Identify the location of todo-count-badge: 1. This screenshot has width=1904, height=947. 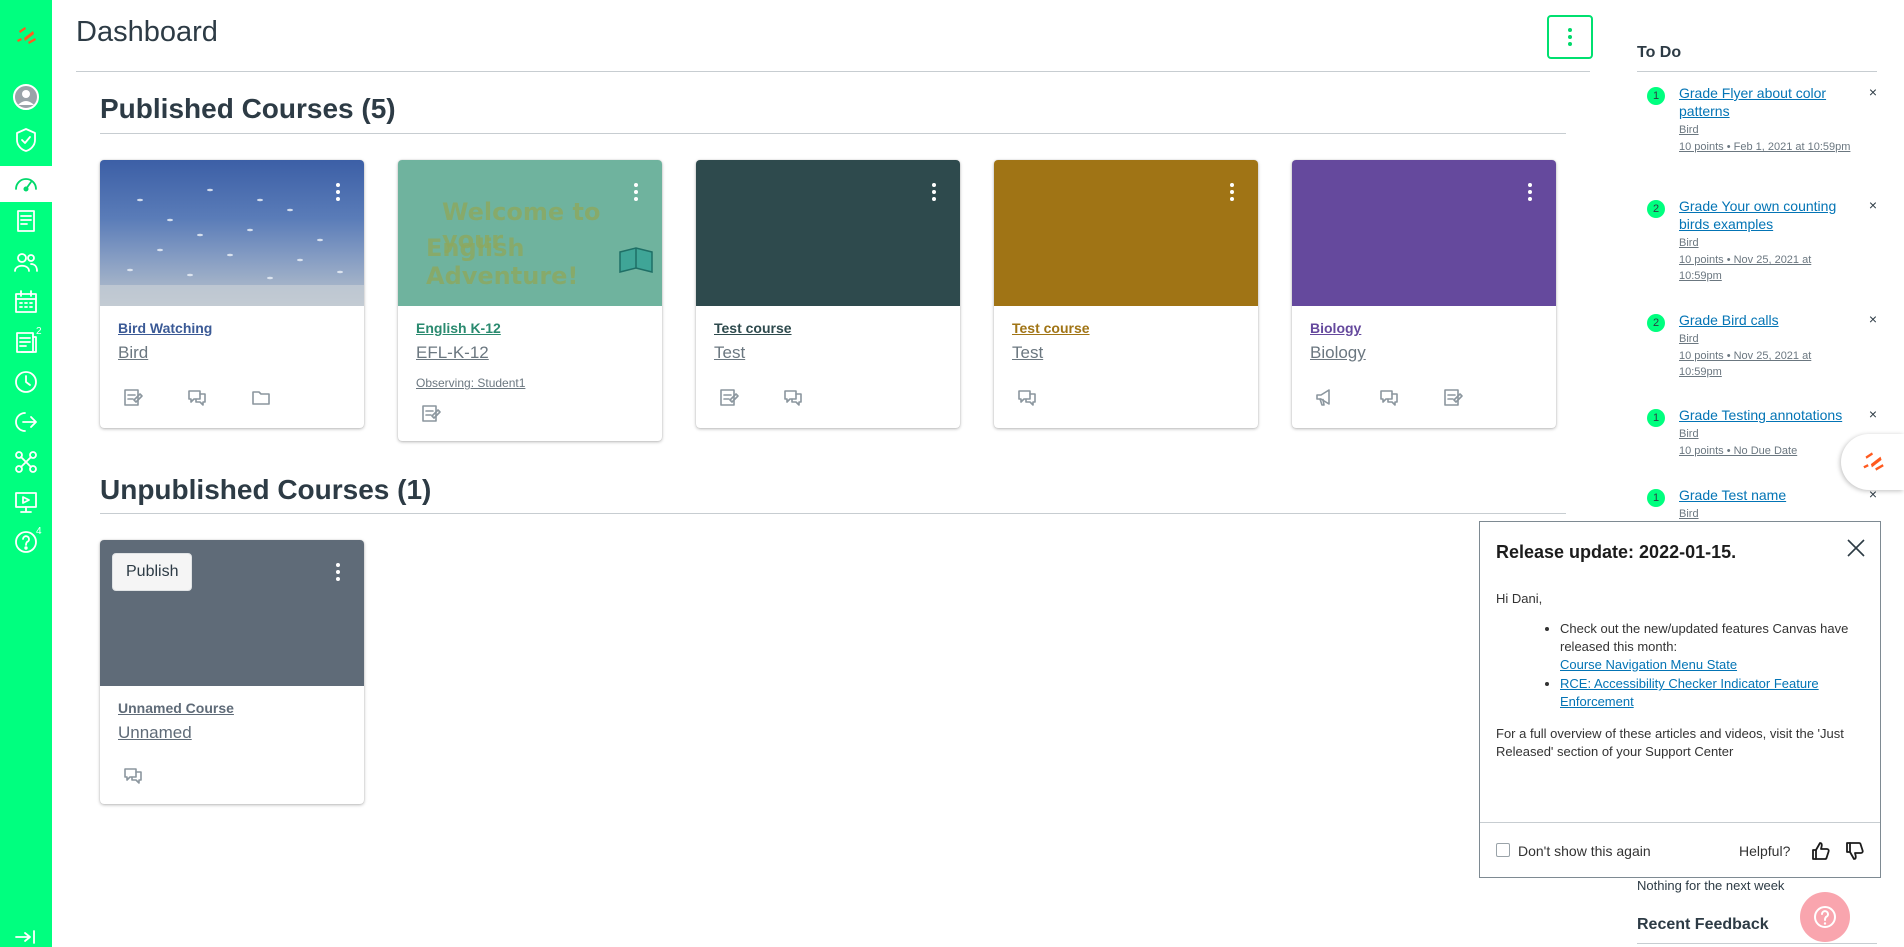
(1656, 96).